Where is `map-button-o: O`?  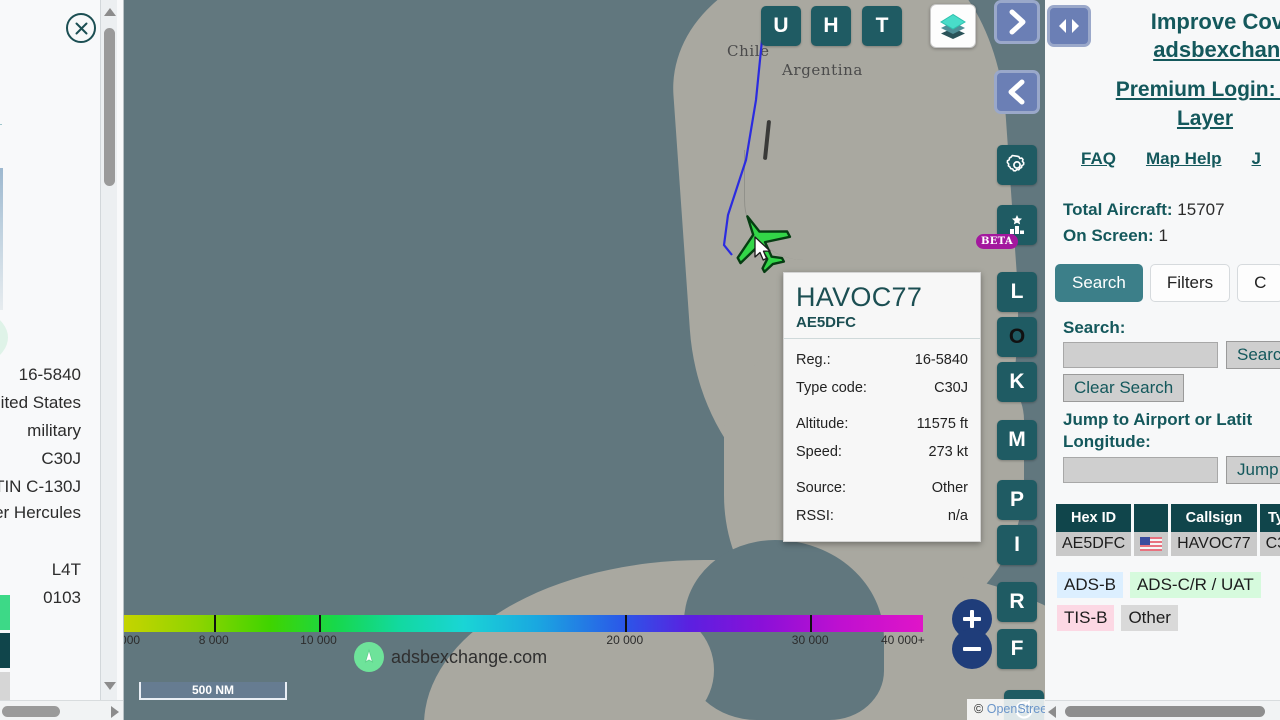
map-button-o: O is located at coordinates (1017, 337).